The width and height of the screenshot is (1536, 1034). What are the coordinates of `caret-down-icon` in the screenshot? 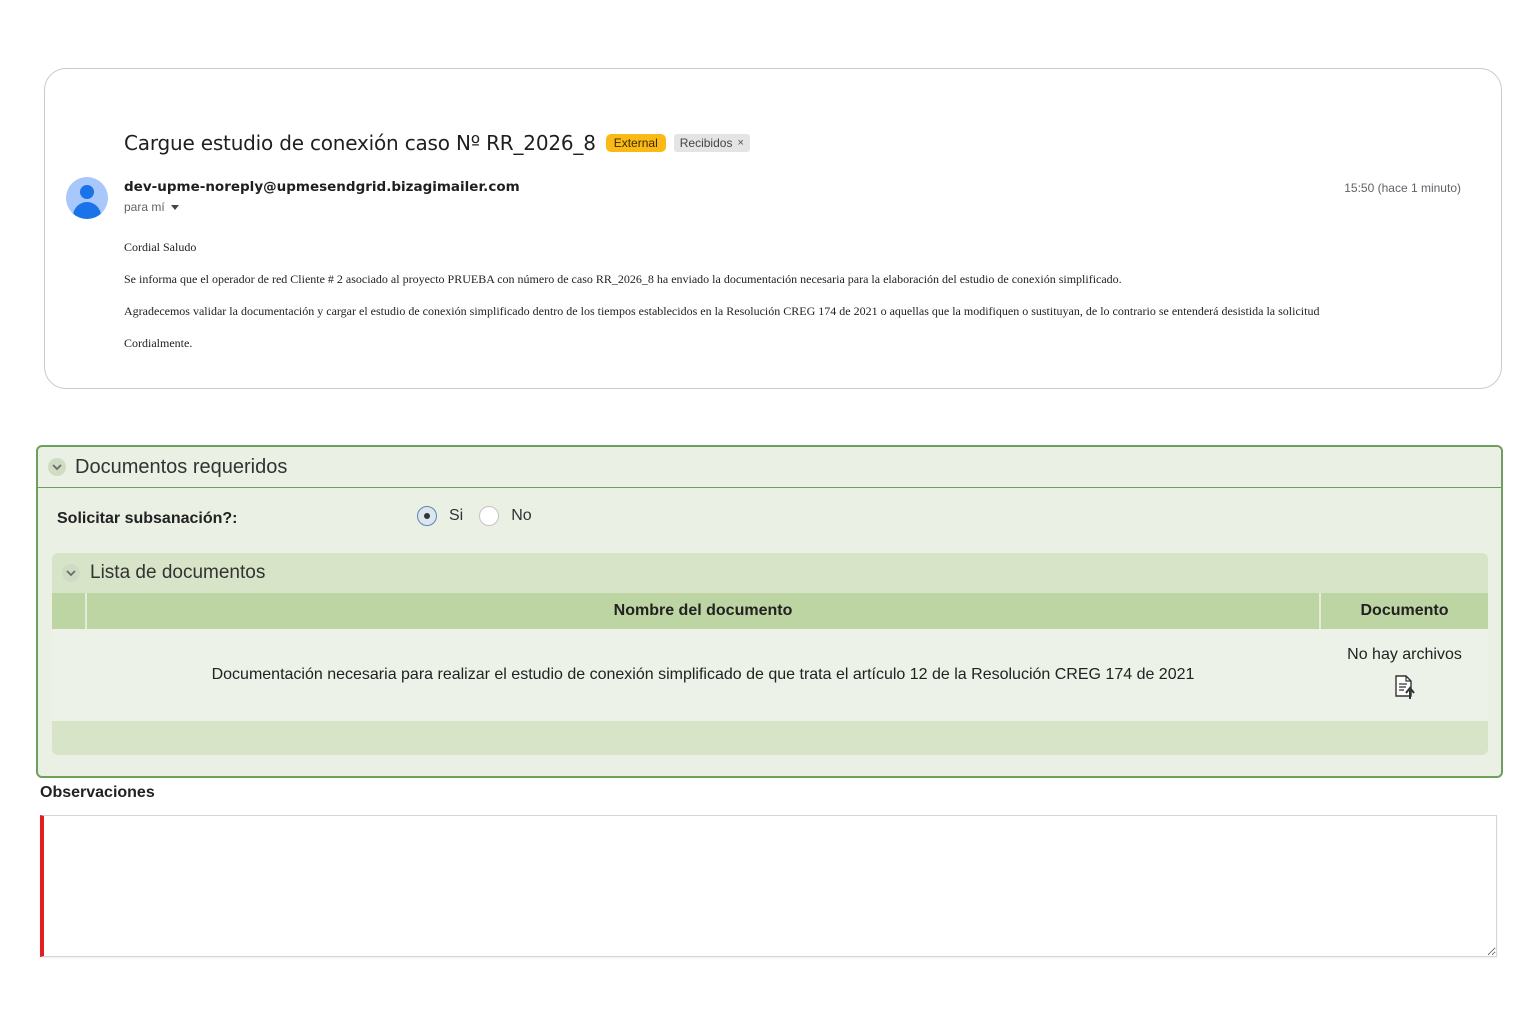 It's located at (174, 207).